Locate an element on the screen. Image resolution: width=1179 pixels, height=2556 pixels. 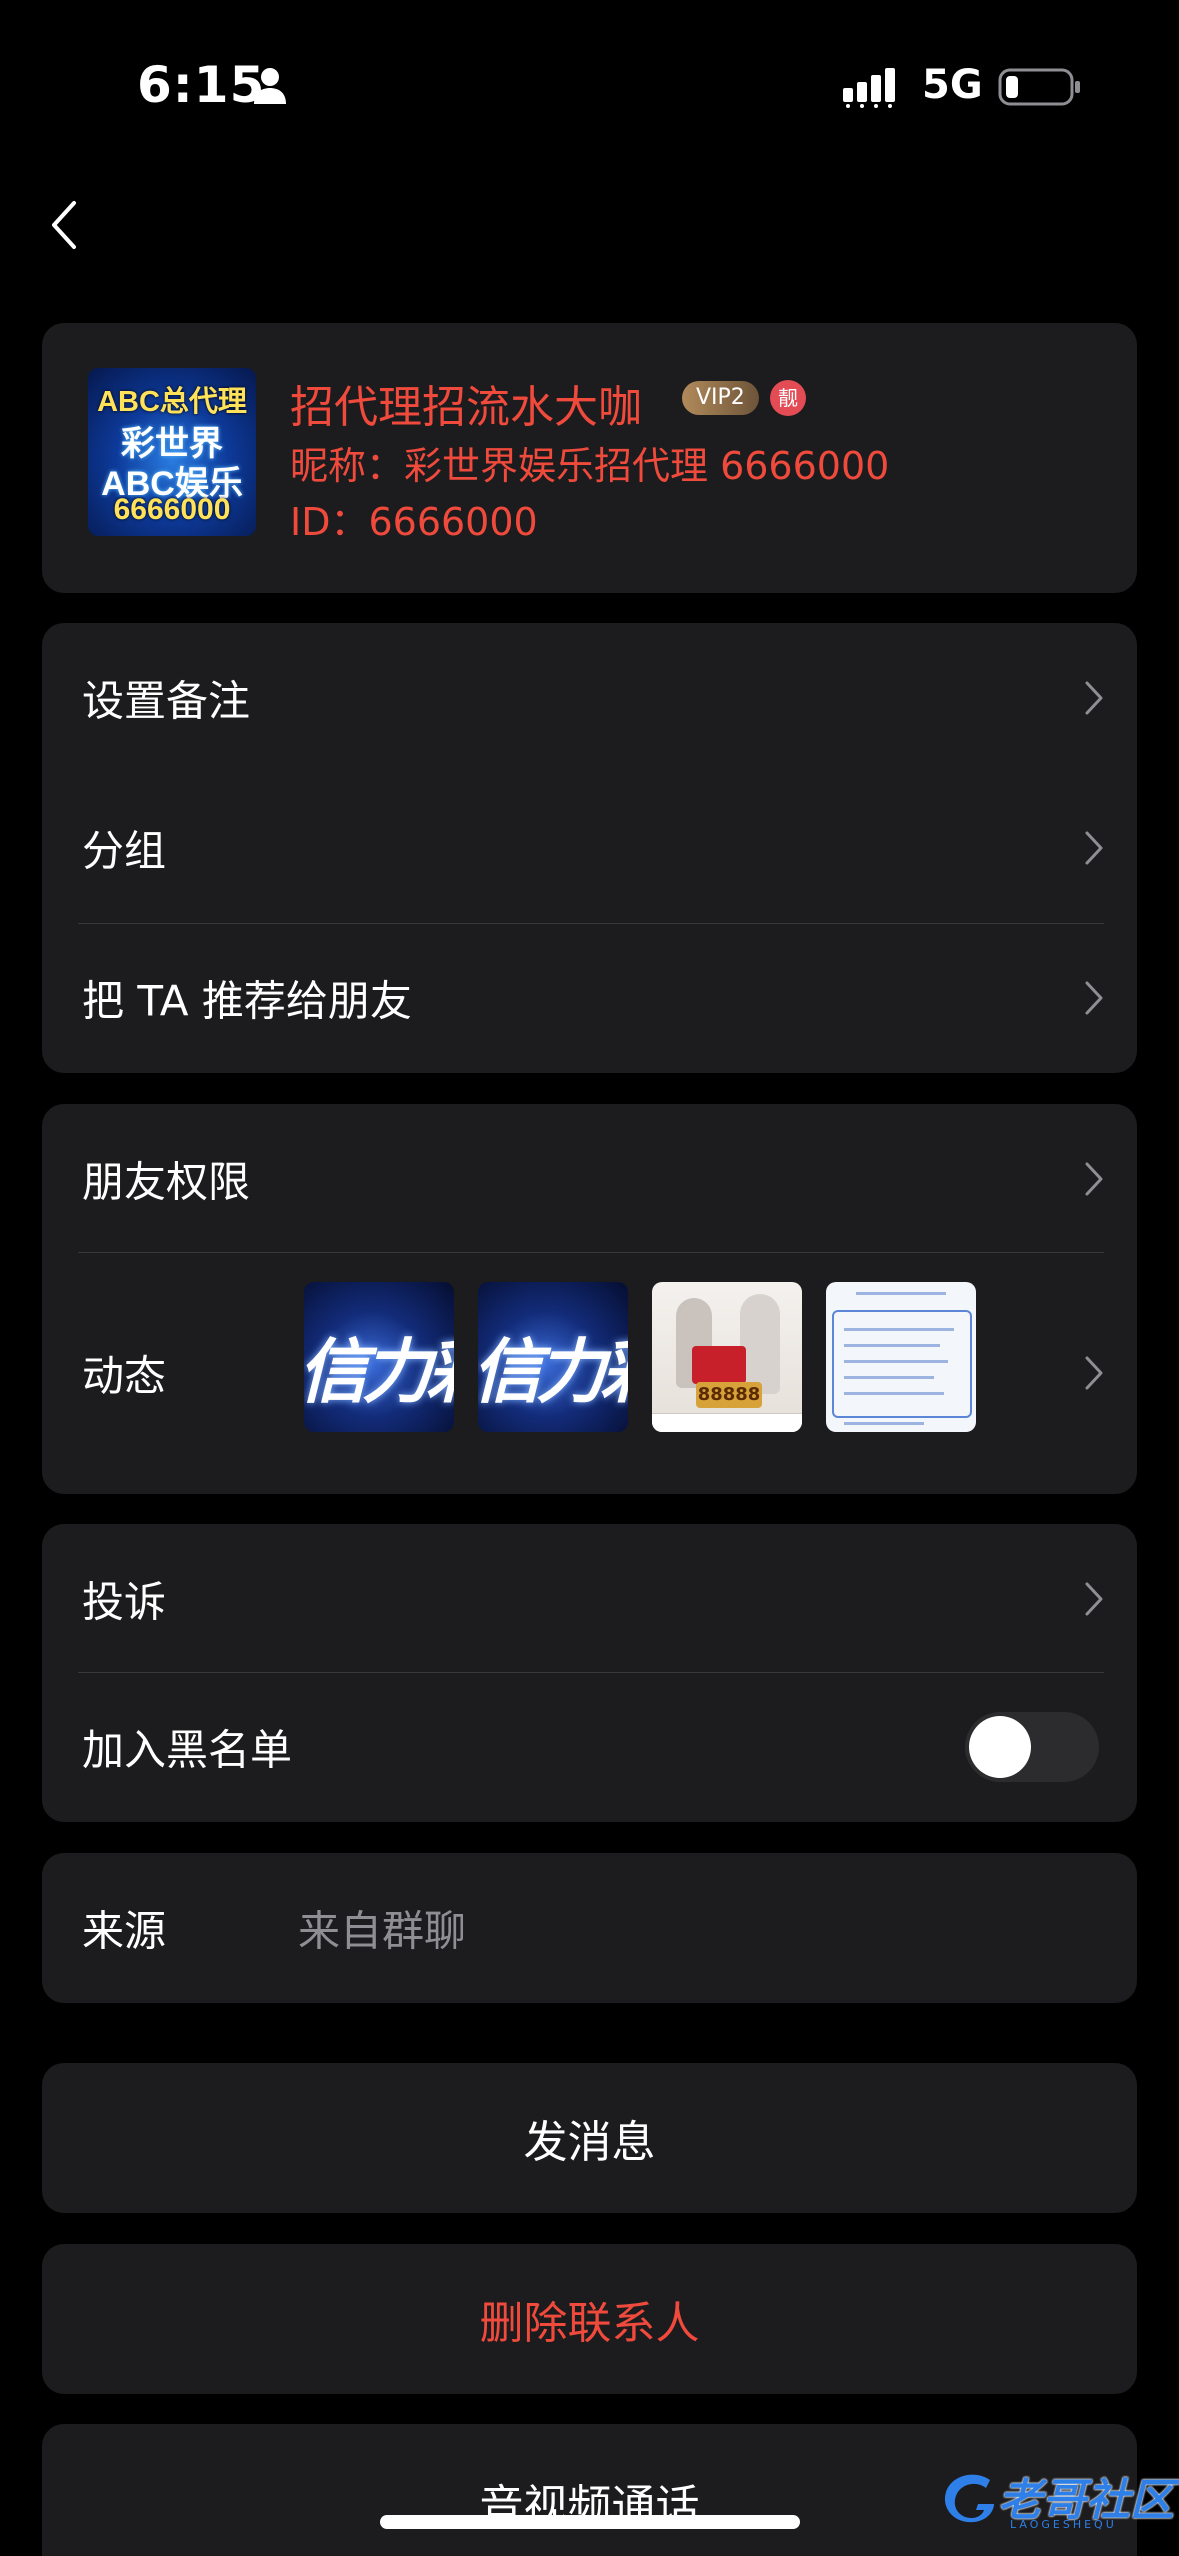
row-label: 投诉 is located at coordinates (124, 1602).